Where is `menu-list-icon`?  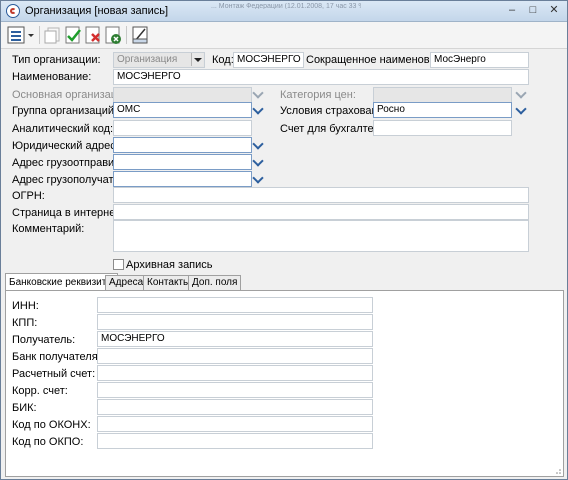
menu-list-icon is located at coordinates (21, 35).